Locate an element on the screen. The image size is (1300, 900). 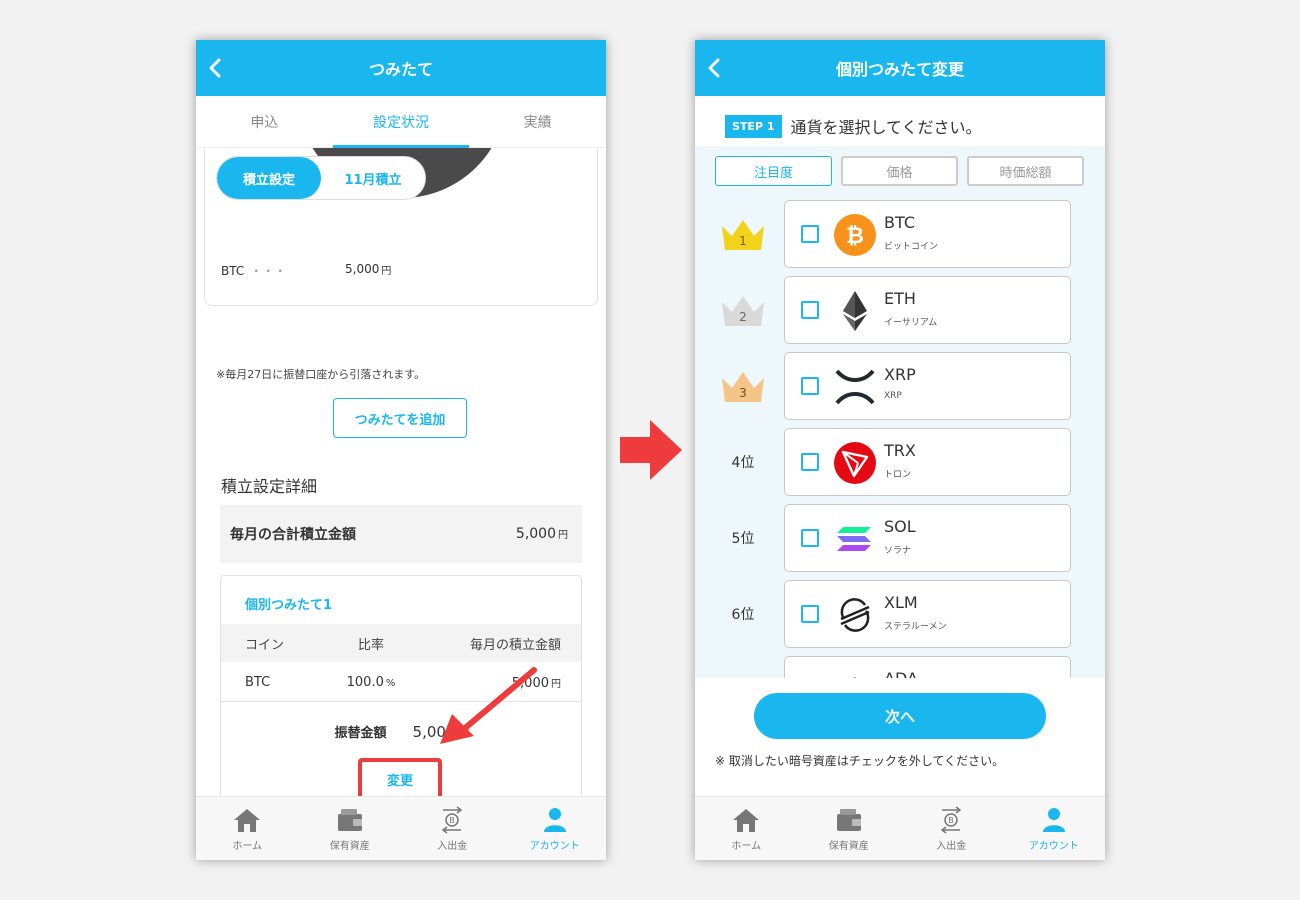
sort-attention: 注目度 is located at coordinates (773, 171).